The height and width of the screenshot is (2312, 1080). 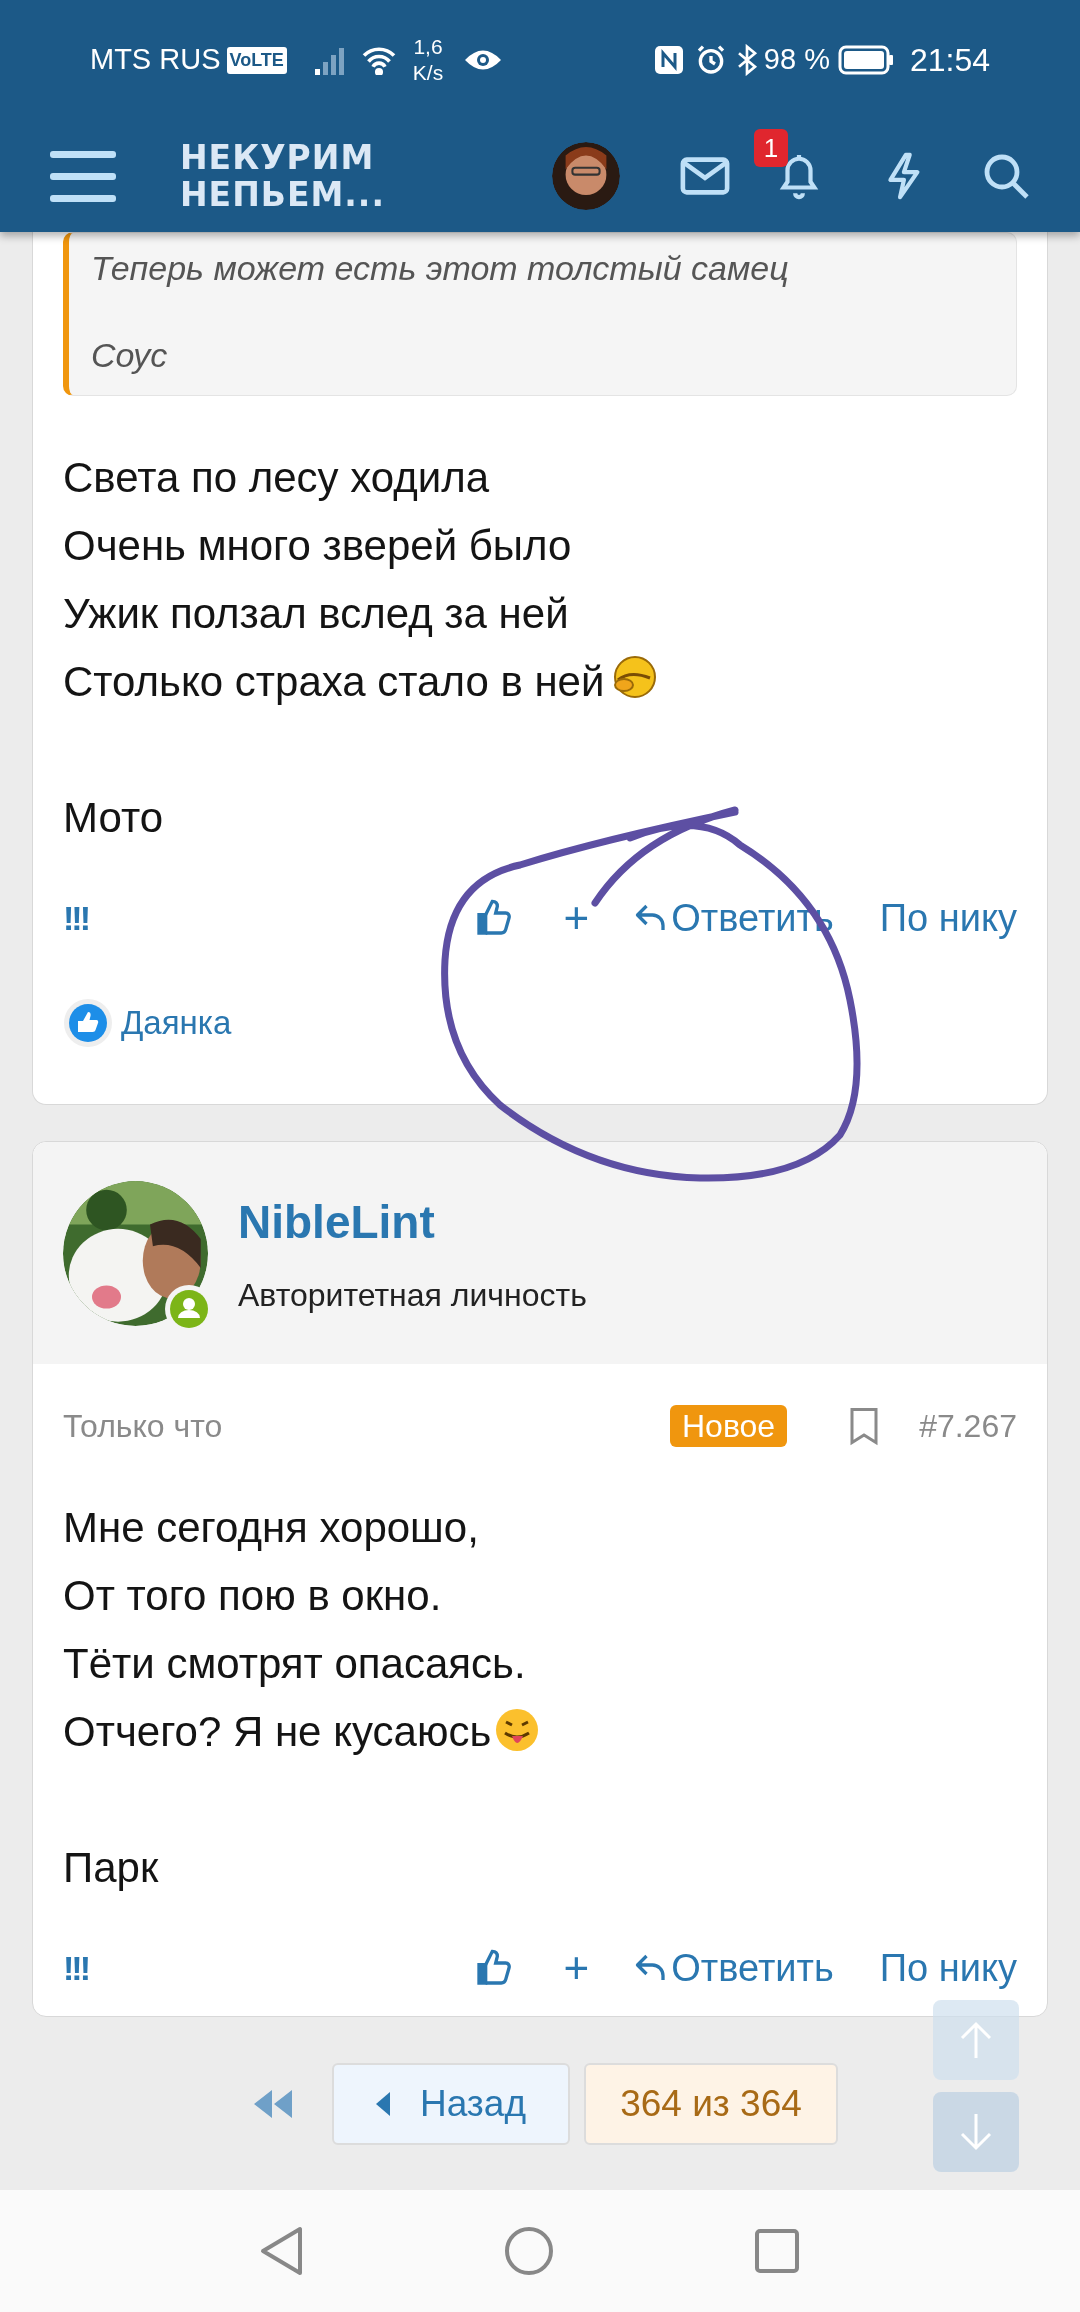 I want to click on back-nav-icon, so click(x=282, y=2251).